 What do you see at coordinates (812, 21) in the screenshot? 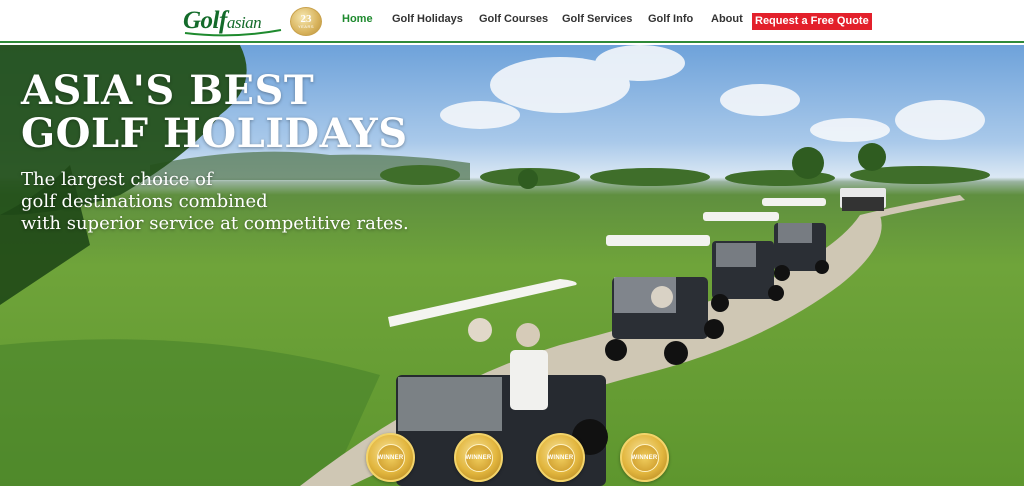
I see `request-quote-button: Request a Free Quote` at bounding box center [812, 21].